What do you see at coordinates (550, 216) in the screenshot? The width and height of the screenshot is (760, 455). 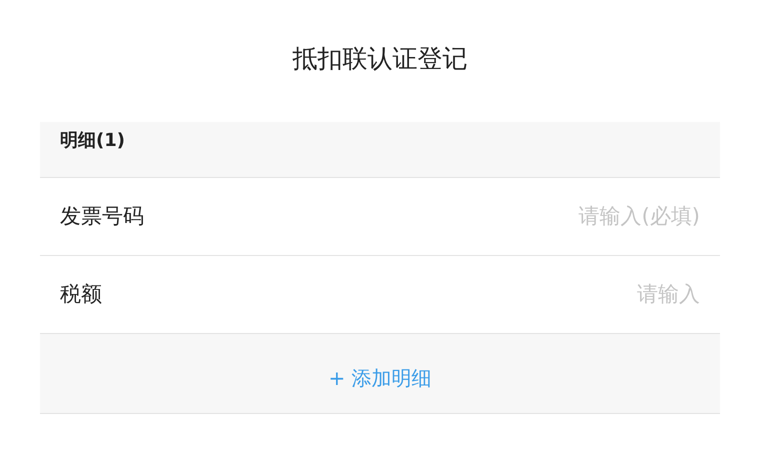 I see `input-field: 请输入(必填)` at bounding box center [550, 216].